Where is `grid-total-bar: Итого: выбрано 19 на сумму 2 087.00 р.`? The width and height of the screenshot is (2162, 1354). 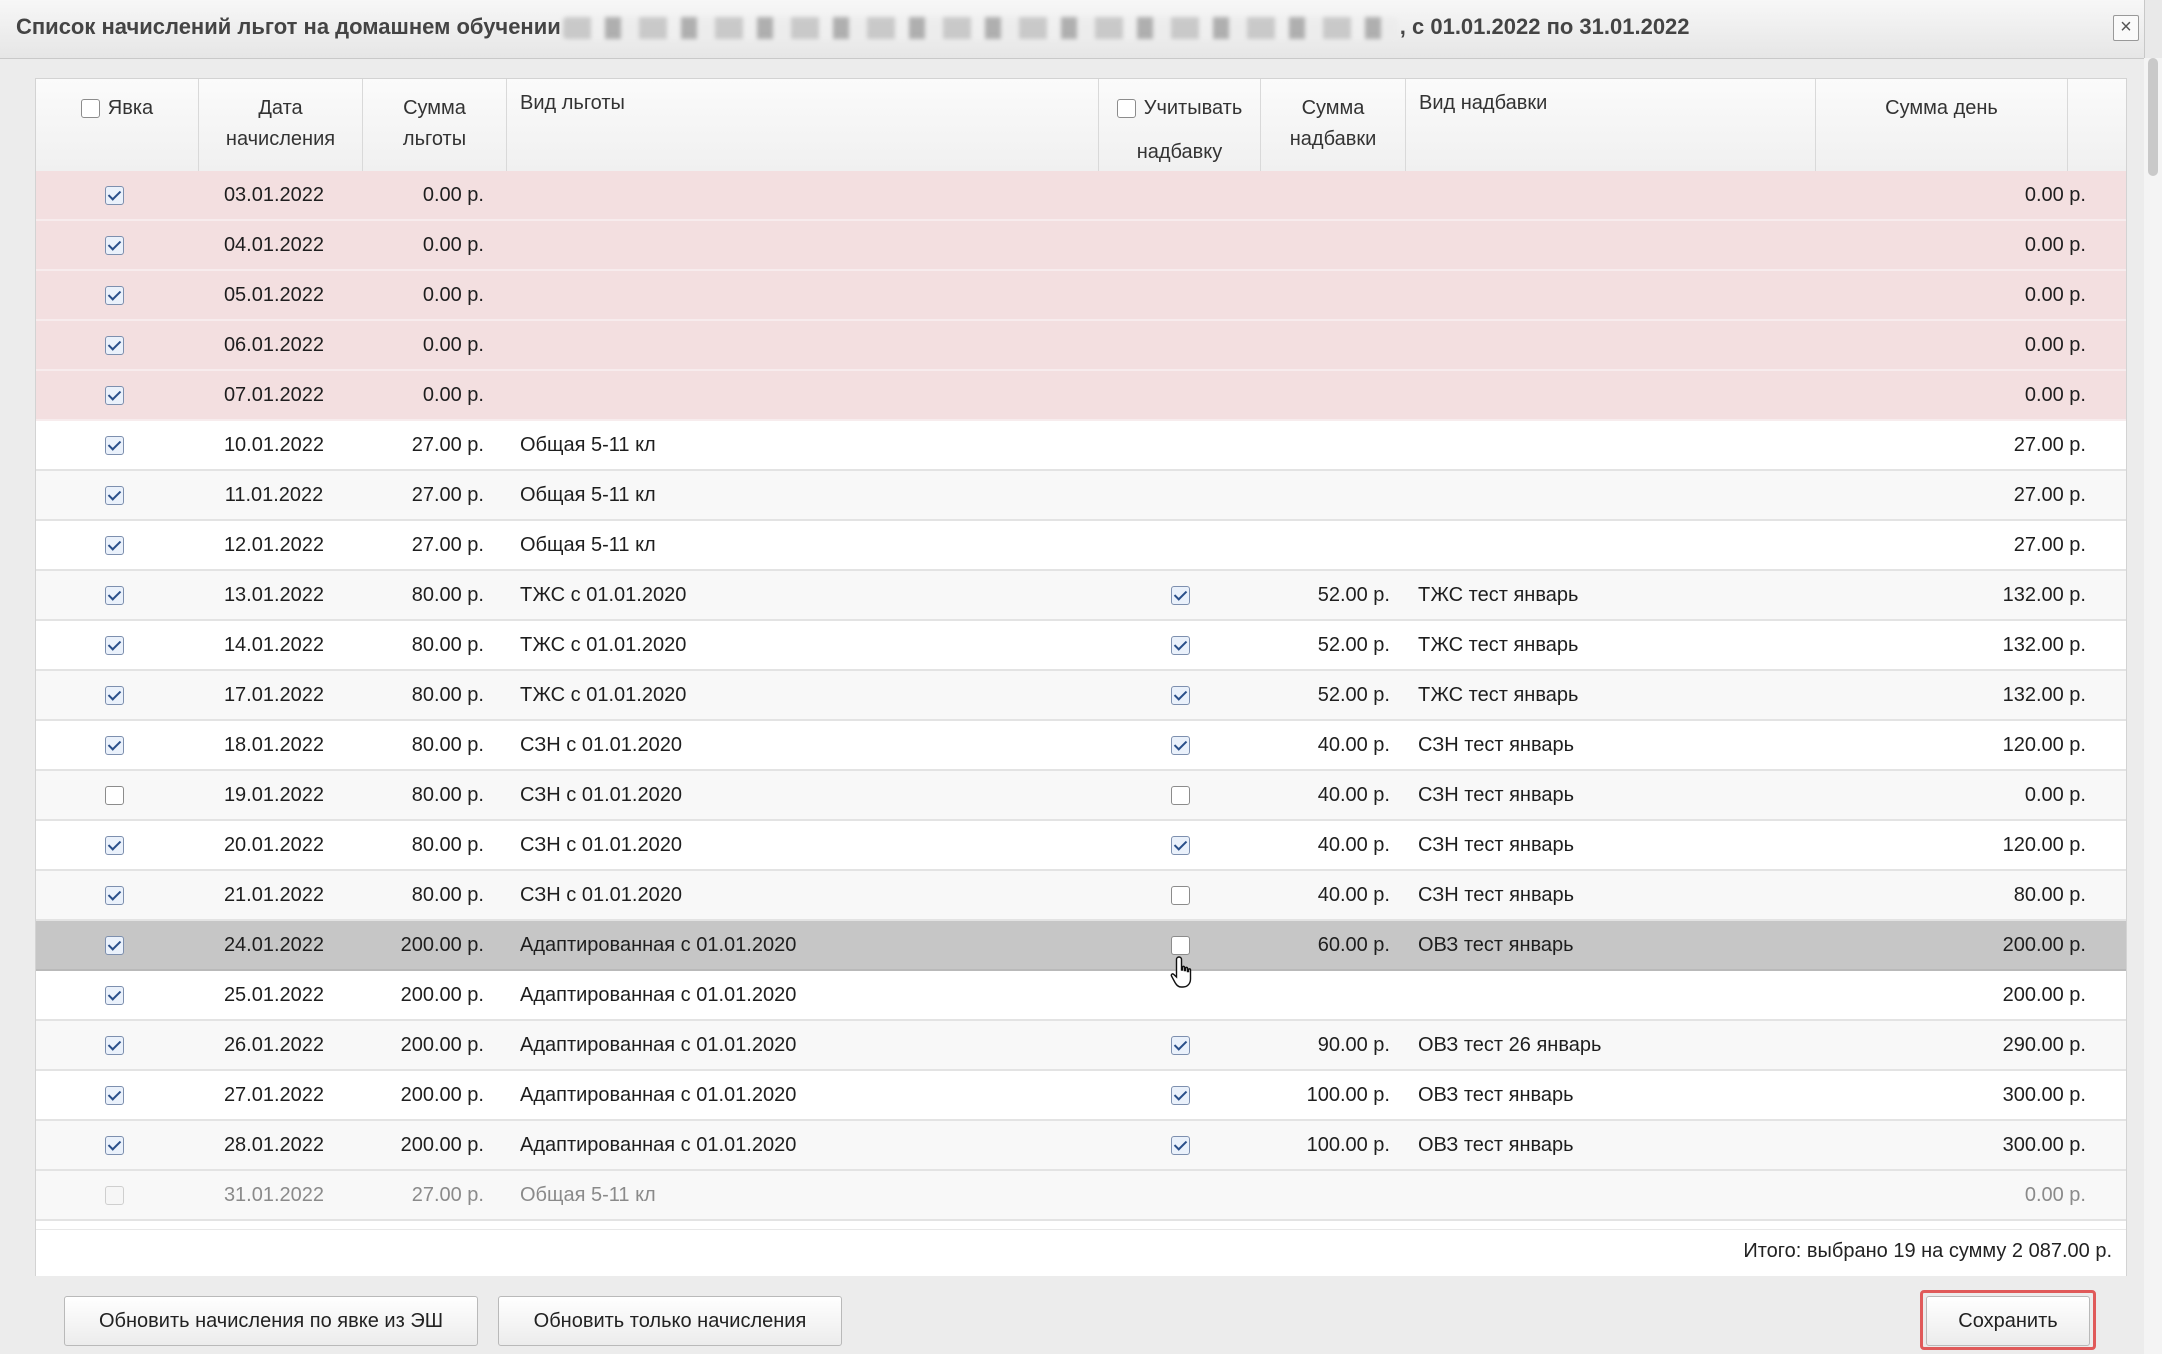 grid-total-bar: Итого: выбрано 19 на сумму 2 087.00 р. is located at coordinates (1081, 1252).